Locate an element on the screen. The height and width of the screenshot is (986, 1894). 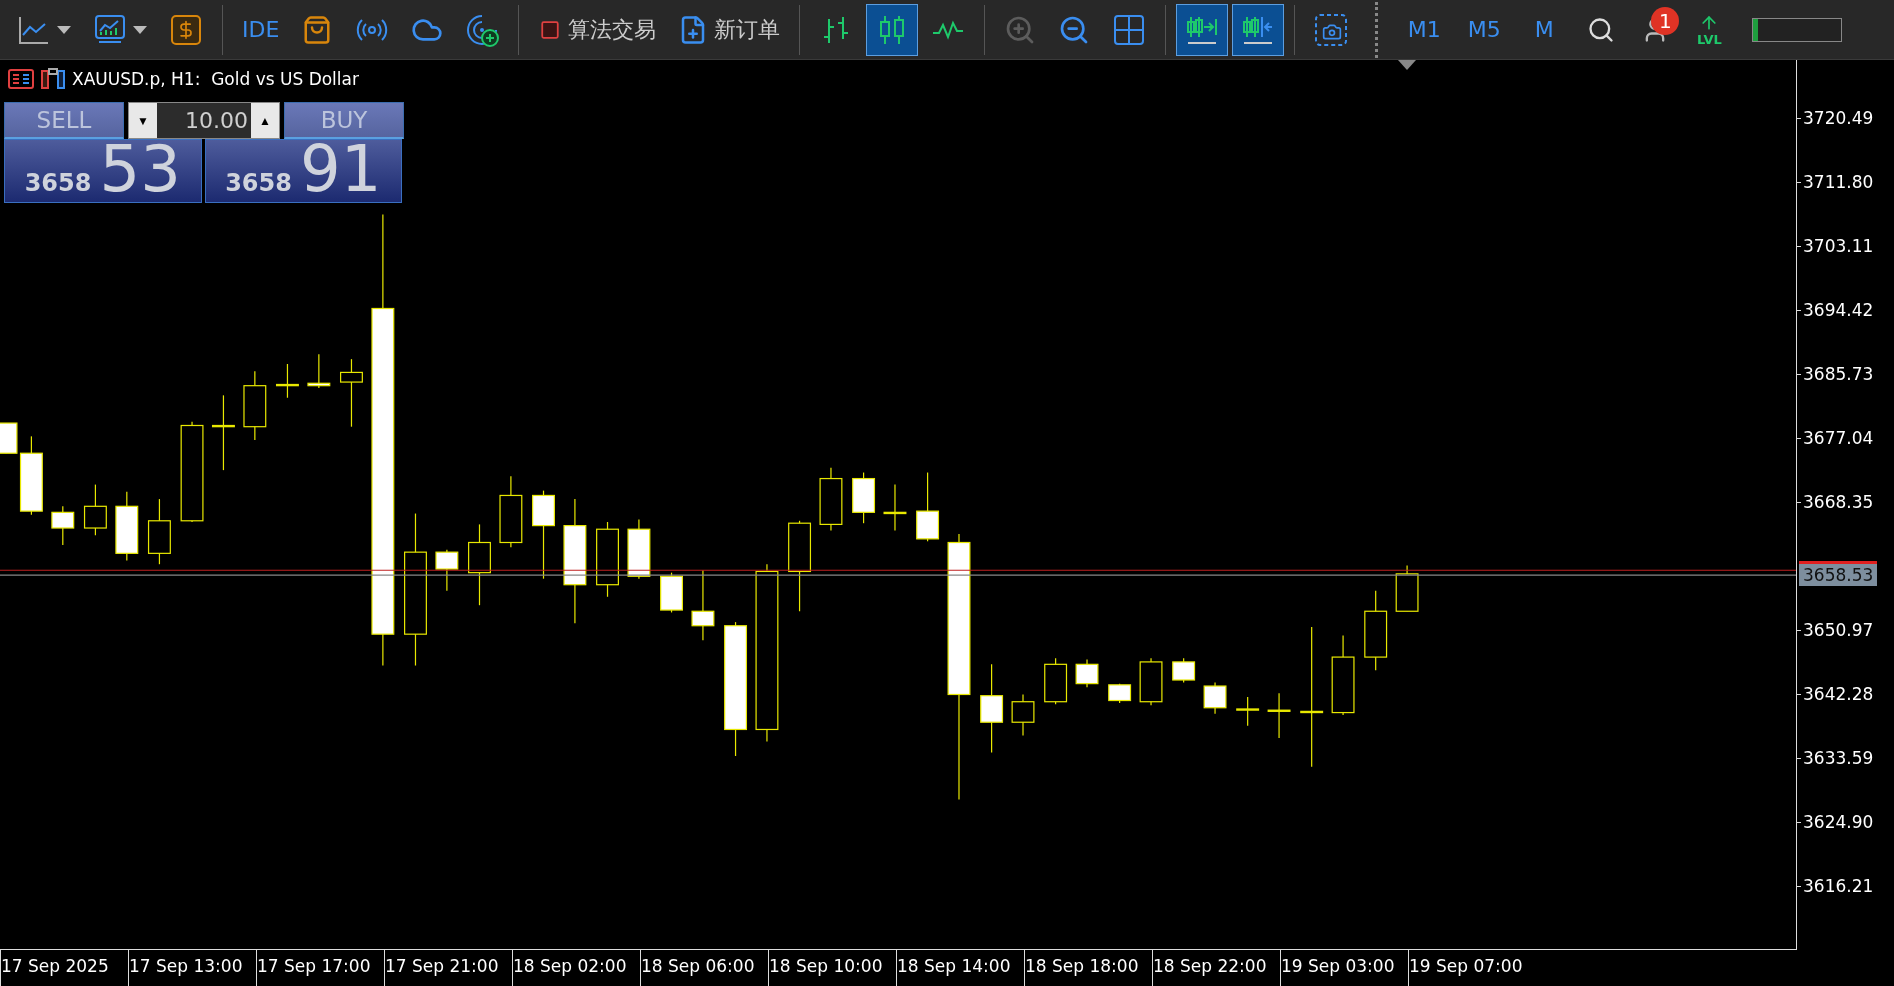
grid-icon is located at coordinates (1129, 29).